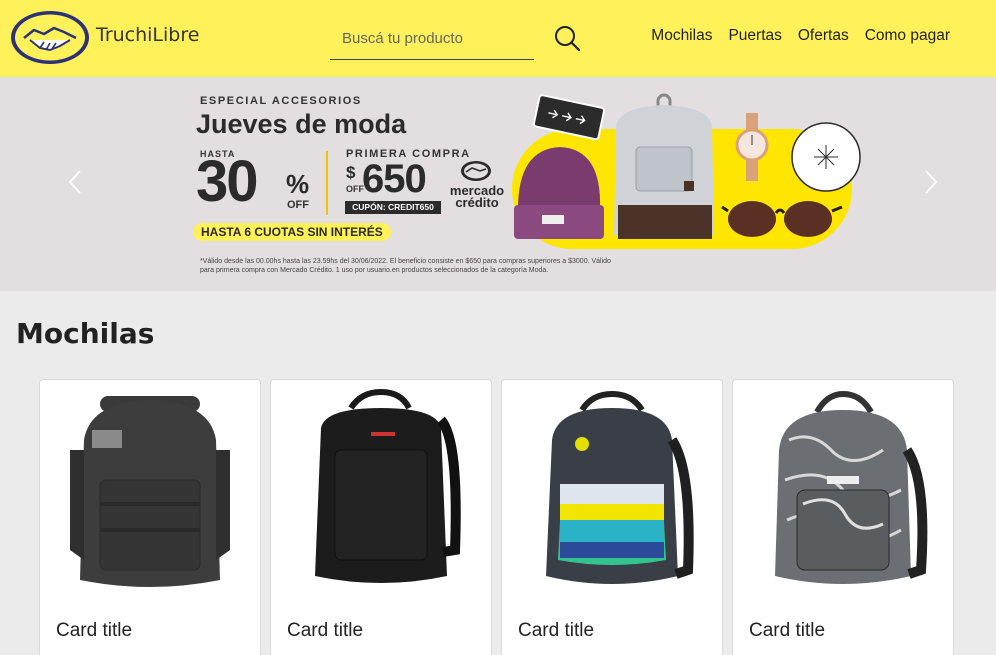 This screenshot has width=996, height=655. I want to click on handshake-logo-icon, so click(50, 37).